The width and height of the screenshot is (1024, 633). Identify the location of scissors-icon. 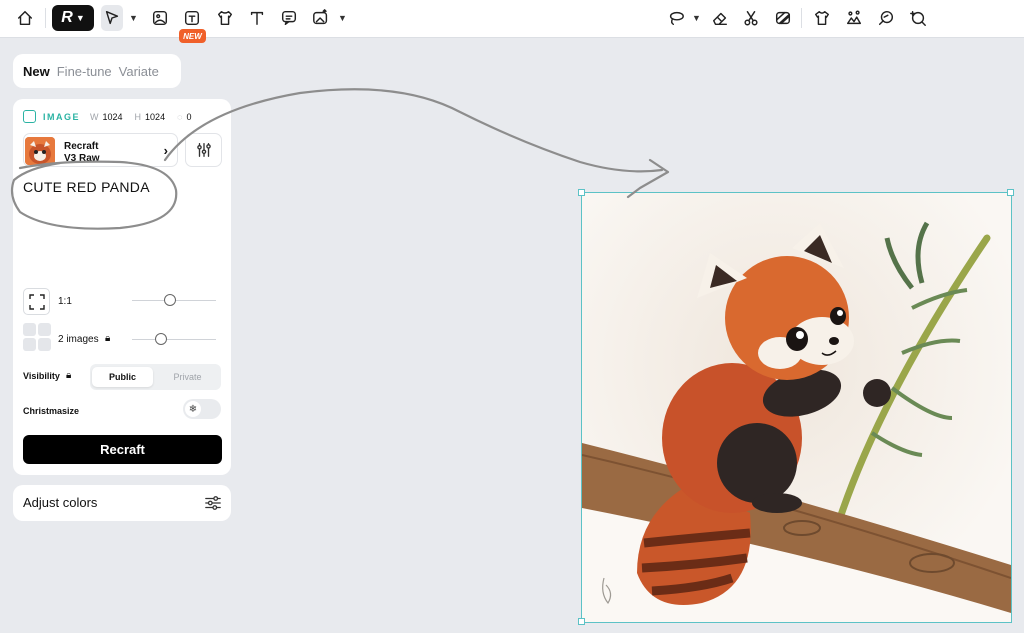
(751, 18).